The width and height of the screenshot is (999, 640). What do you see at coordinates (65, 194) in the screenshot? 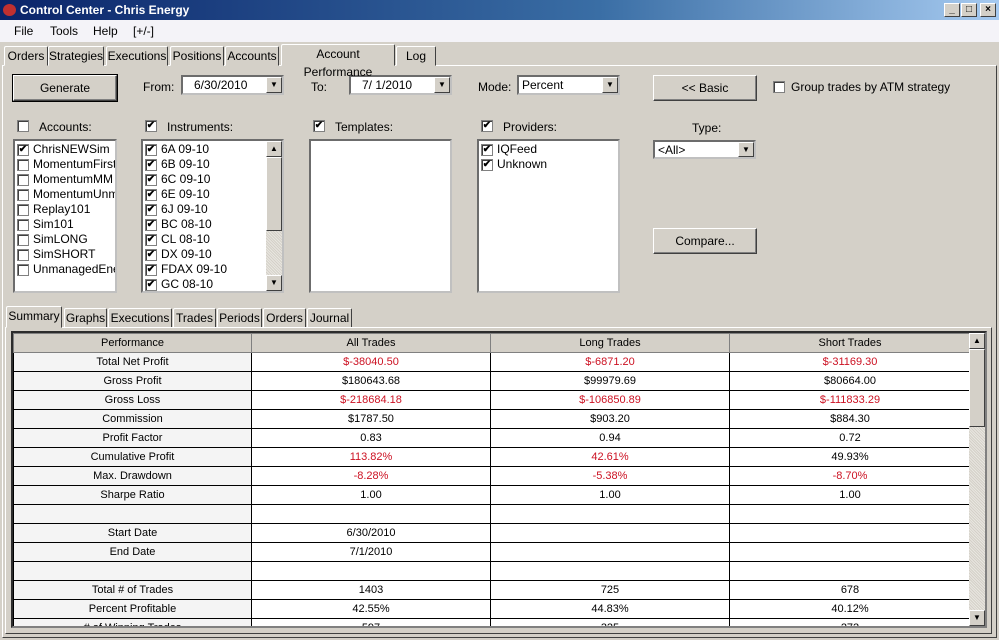
I see `list-item: MomentumUnmanaged` at bounding box center [65, 194].